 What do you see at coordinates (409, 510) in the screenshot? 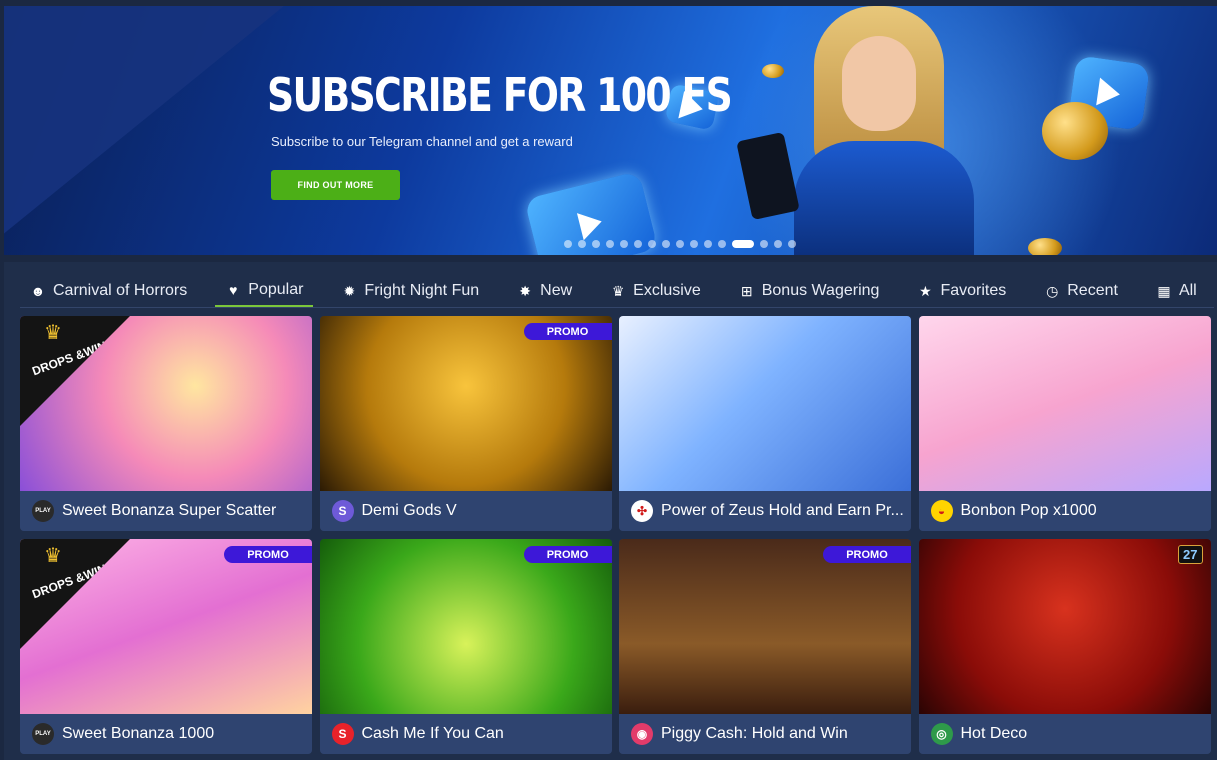
I see `game-name: Demi Gods V` at bounding box center [409, 510].